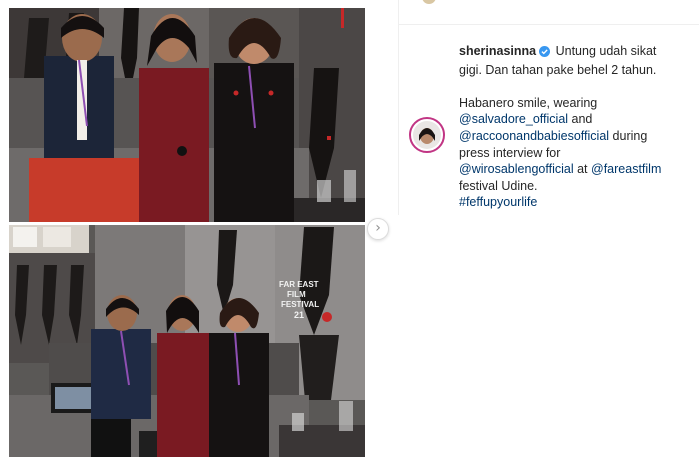 Image resolution: width=700 pixels, height=465 pixels. I want to click on poster-text-far-east: FAR EAST, so click(299, 284).